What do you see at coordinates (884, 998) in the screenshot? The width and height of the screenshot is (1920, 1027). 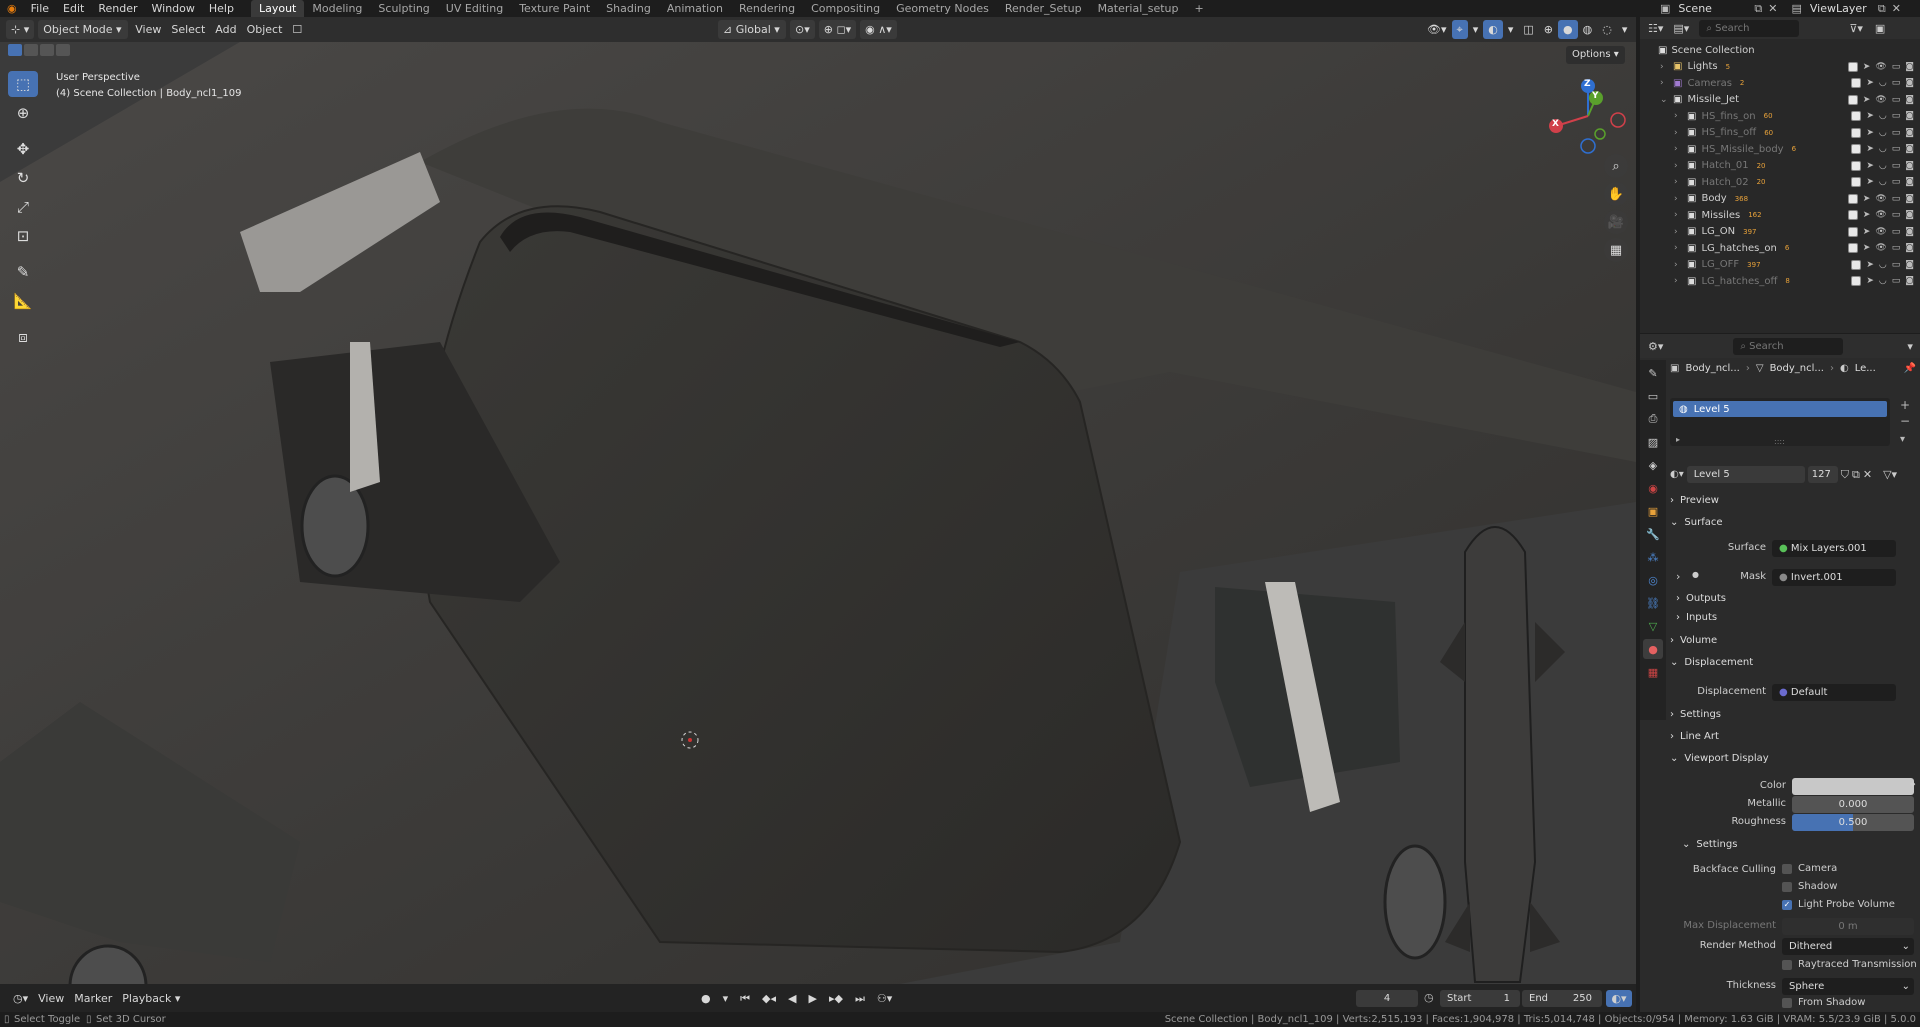 I see `autokey-icon: ⚇▾` at bounding box center [884, 998].